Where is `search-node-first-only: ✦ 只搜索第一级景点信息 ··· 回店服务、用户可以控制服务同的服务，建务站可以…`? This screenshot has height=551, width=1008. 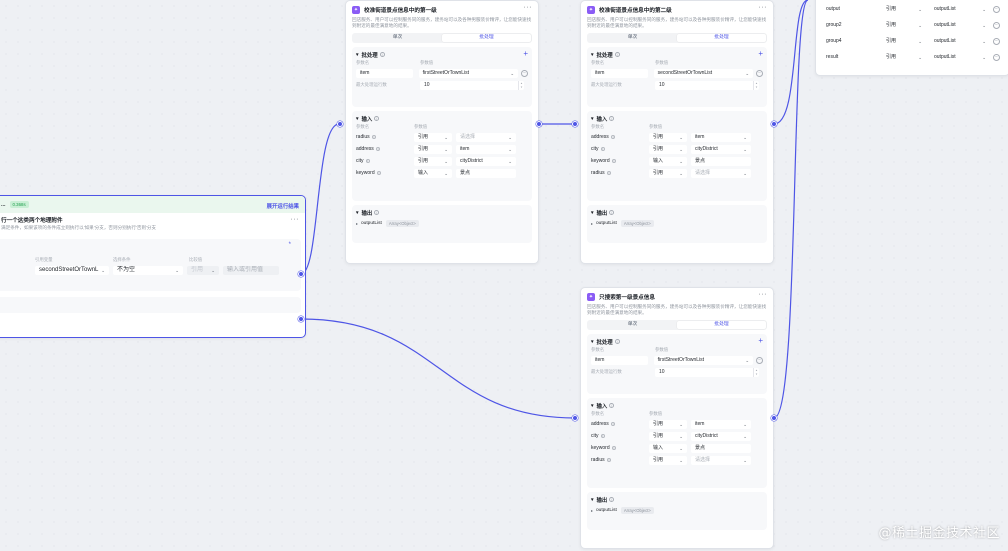
search-node-first-only: ✦ 只搜索第一级景点信息 ··· 回店服务、用户可以控制服务同的服务，建务站可以… is located at coordinates (677, 418).